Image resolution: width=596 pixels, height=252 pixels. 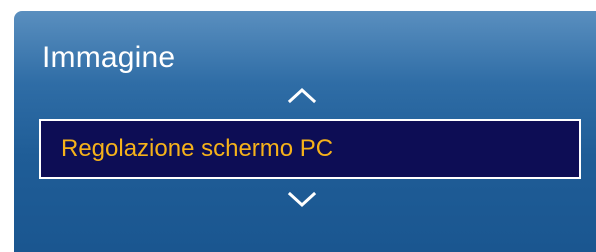 I want to click on menu-item-label: Regolazione schermo PC, so click(x=197, y=148).